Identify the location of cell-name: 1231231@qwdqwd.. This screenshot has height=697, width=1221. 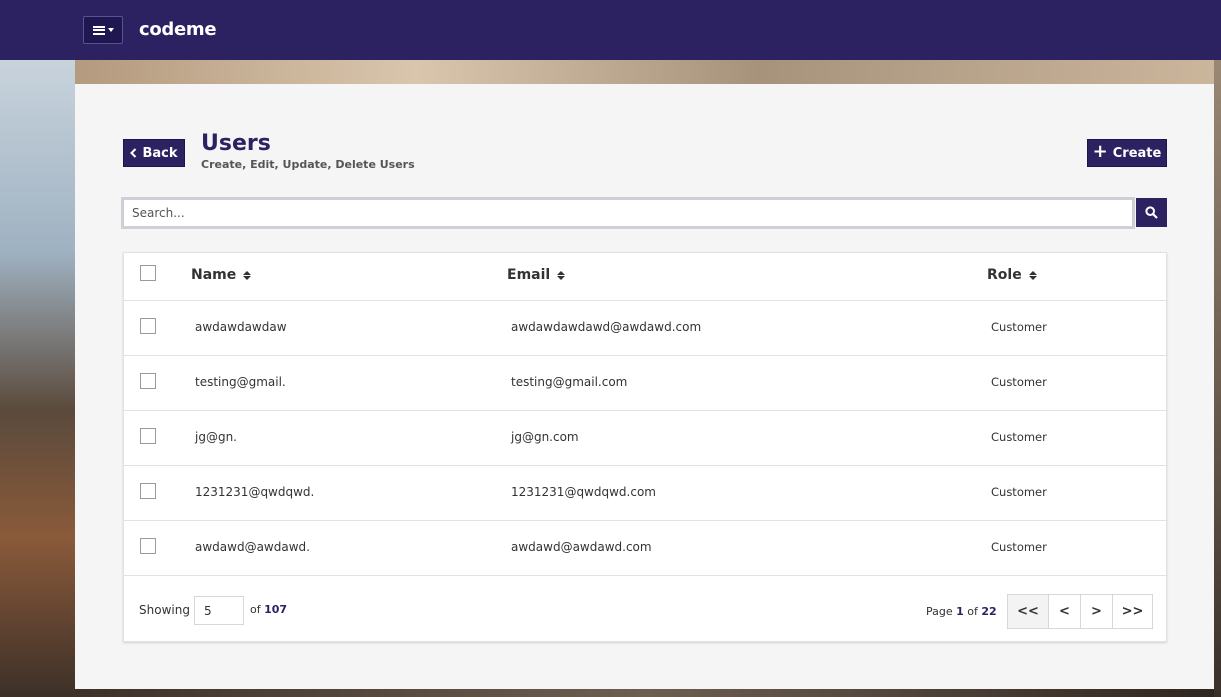
(255, 492).